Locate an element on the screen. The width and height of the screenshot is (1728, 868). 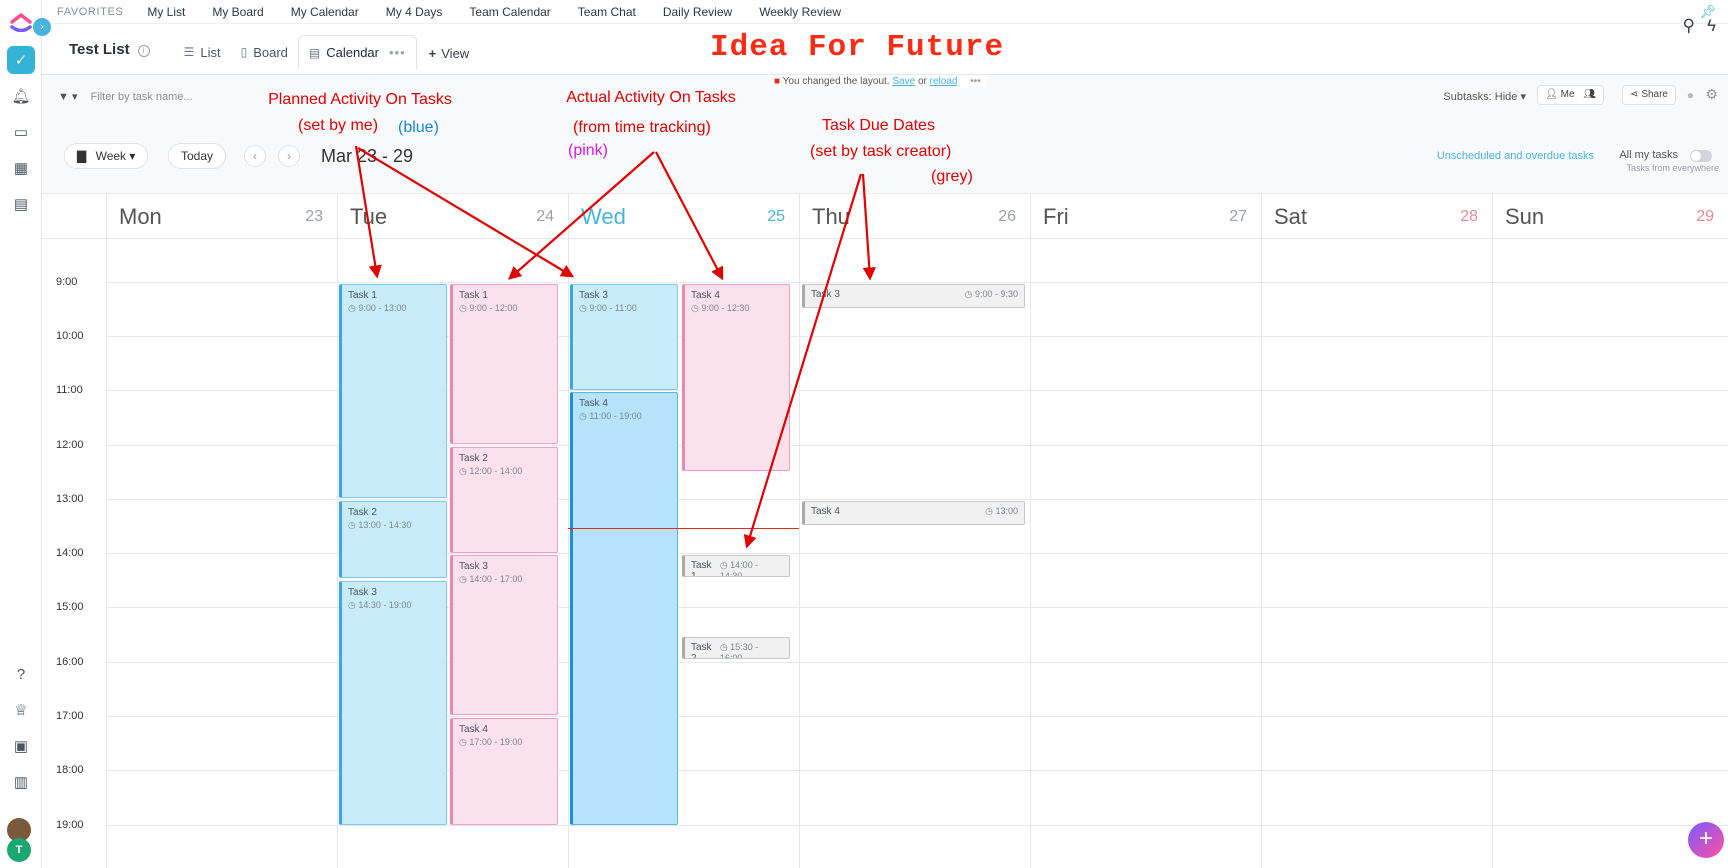
share-button: ⋖ Share is located at coordinates (1649, 95).